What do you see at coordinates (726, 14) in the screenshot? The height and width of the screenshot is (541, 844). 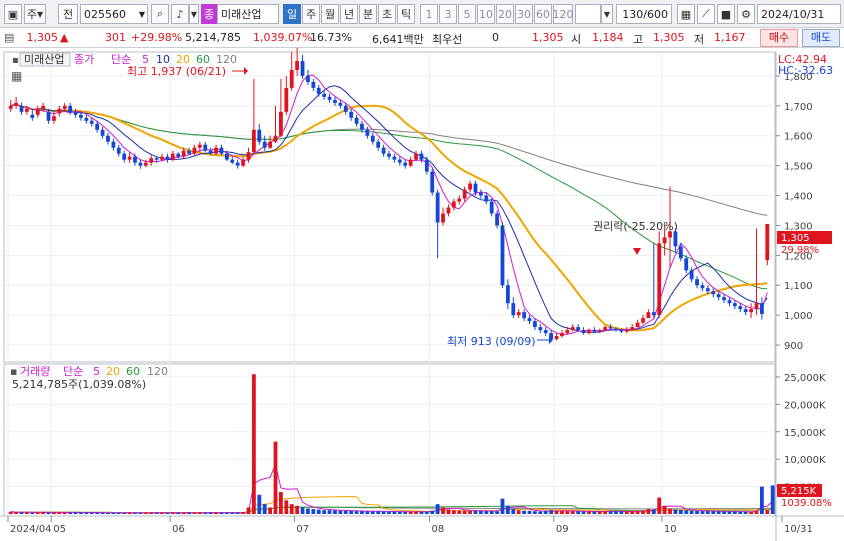 I see `save-icon: ■` at bounding box center [726, 14].